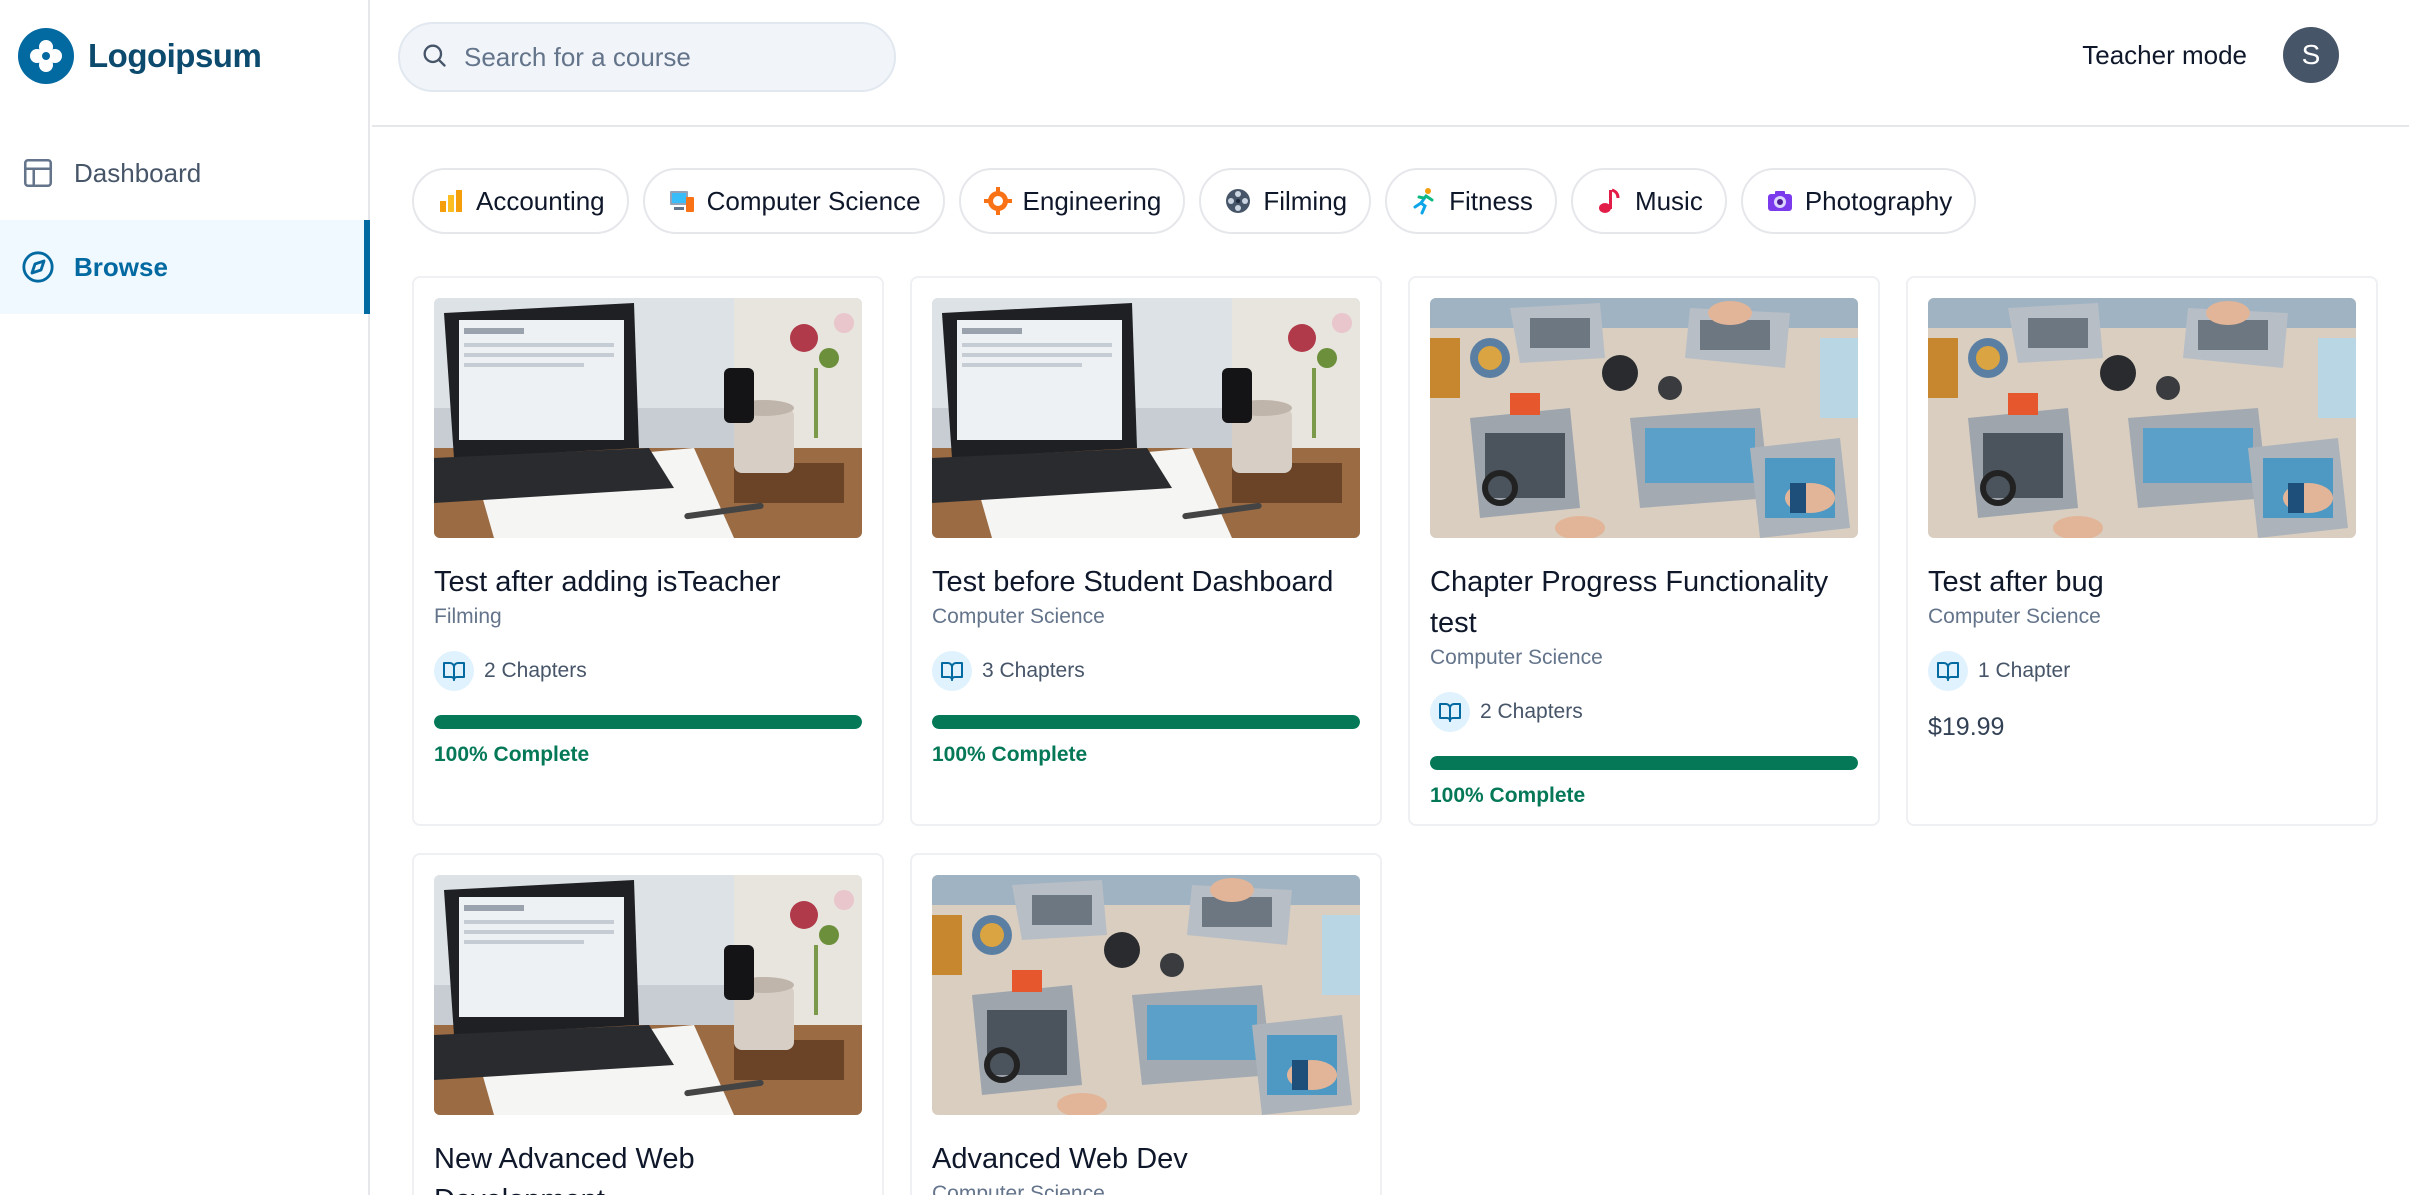  I want to click on compass-icon, so click(38, 267).